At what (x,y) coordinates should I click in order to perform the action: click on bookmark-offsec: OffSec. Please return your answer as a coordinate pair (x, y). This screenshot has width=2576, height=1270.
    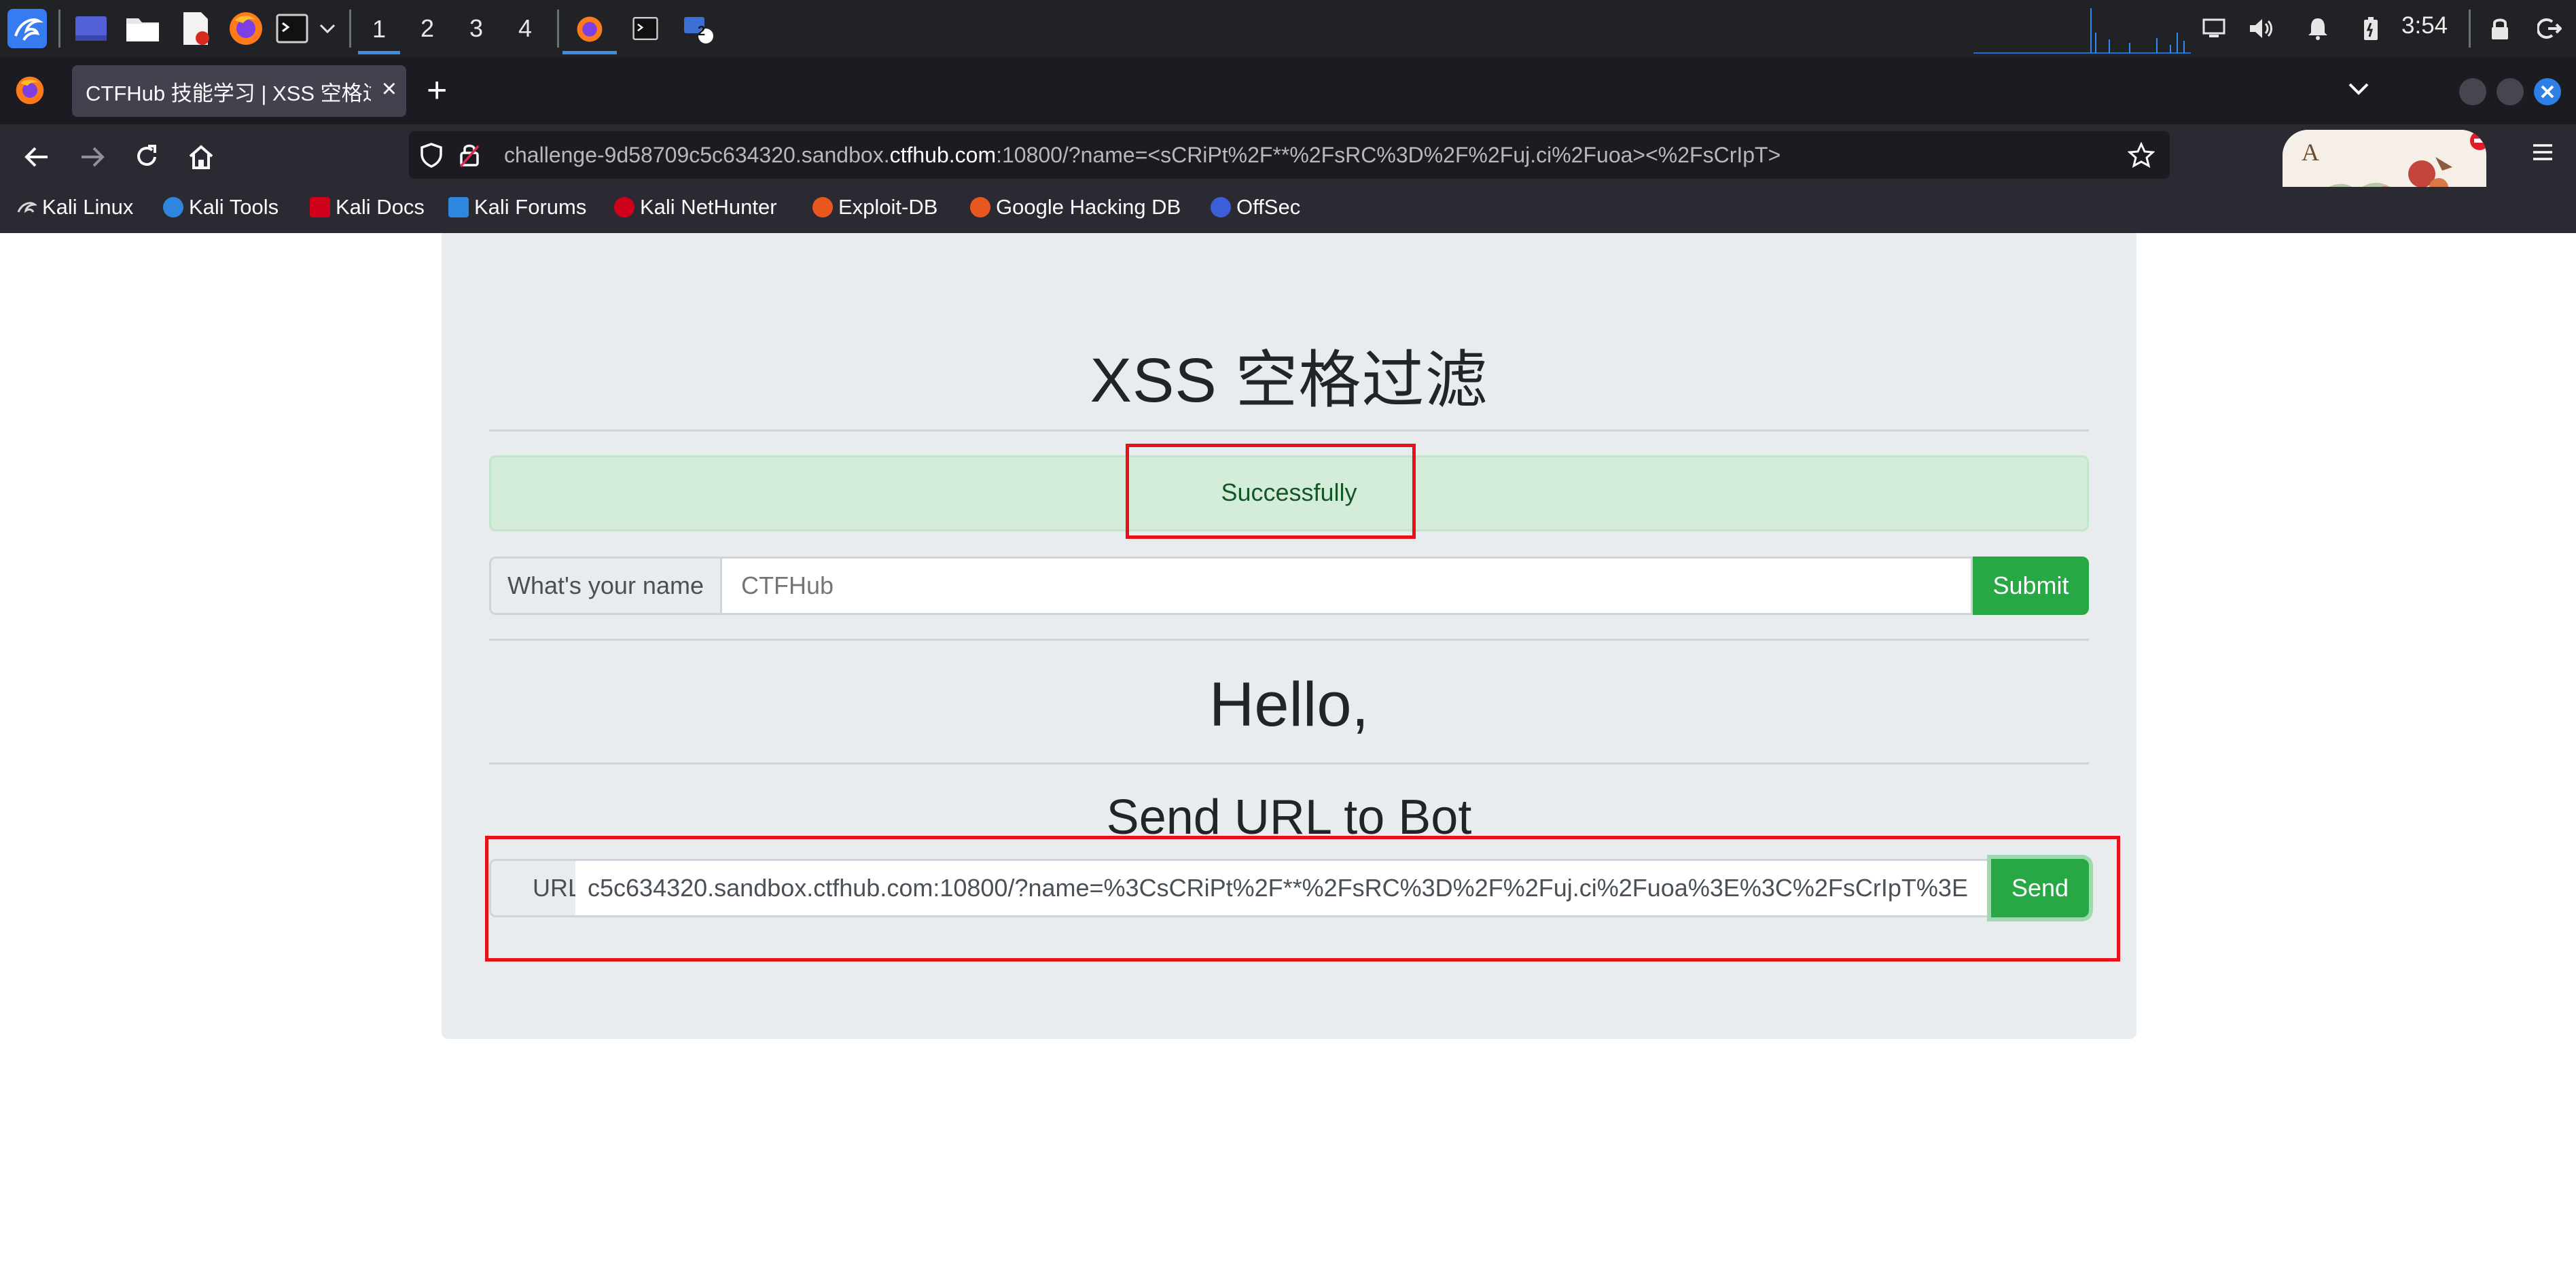
    Looking at the image, I should click on (1255, 207).